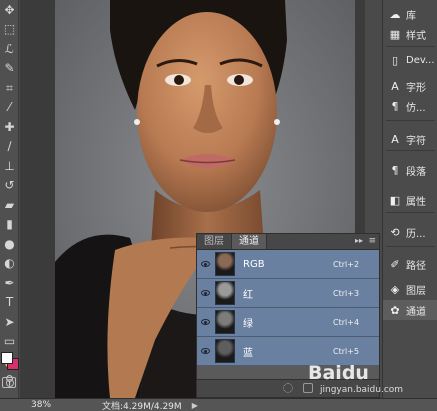  I want to click on panel-tabs: 图层 通道 ▸▸ ≡, so click(288, 242).